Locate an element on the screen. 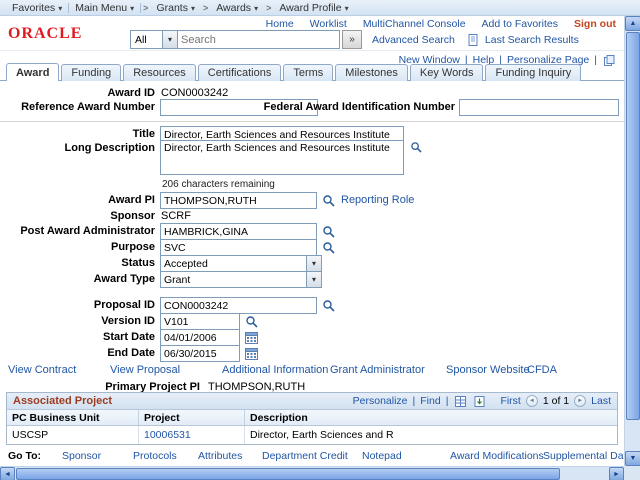  breadcrumb-awards: Awards is located at coordinates (237, 8).